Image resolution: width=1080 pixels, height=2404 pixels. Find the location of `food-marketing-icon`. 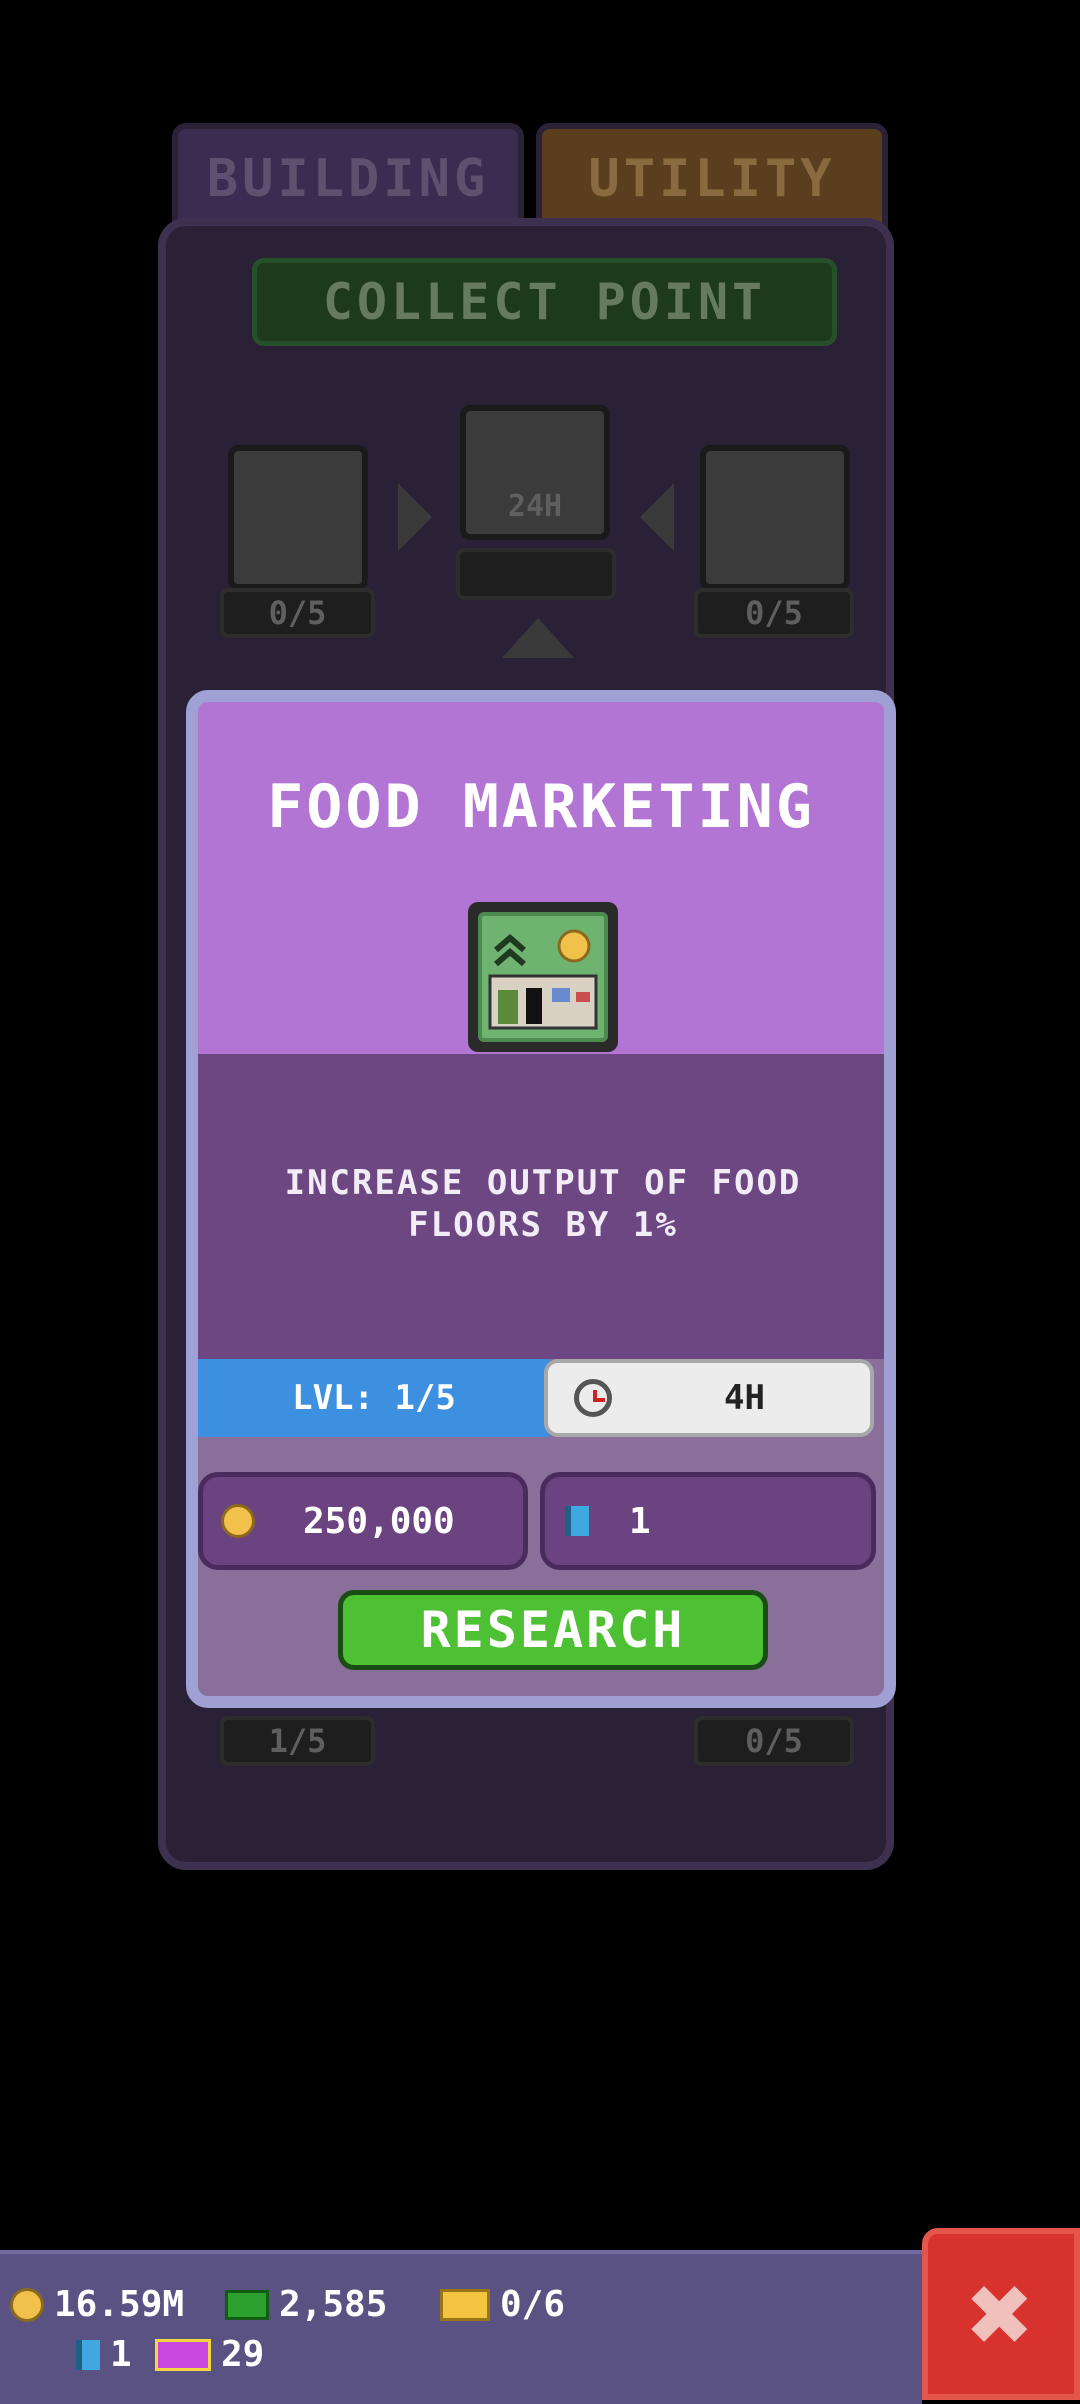

food-marketing-icon is located at coordinates (543, 977).